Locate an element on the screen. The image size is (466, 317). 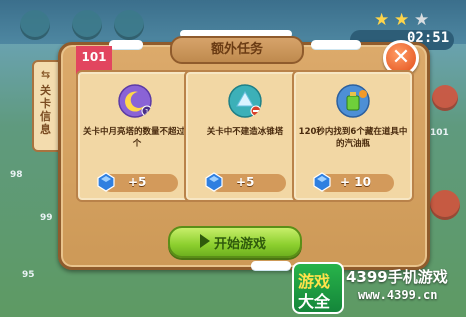
task-description: 120秒内找到6个藏在道具中的汽油瓶 is located at coordinates (353, 138).